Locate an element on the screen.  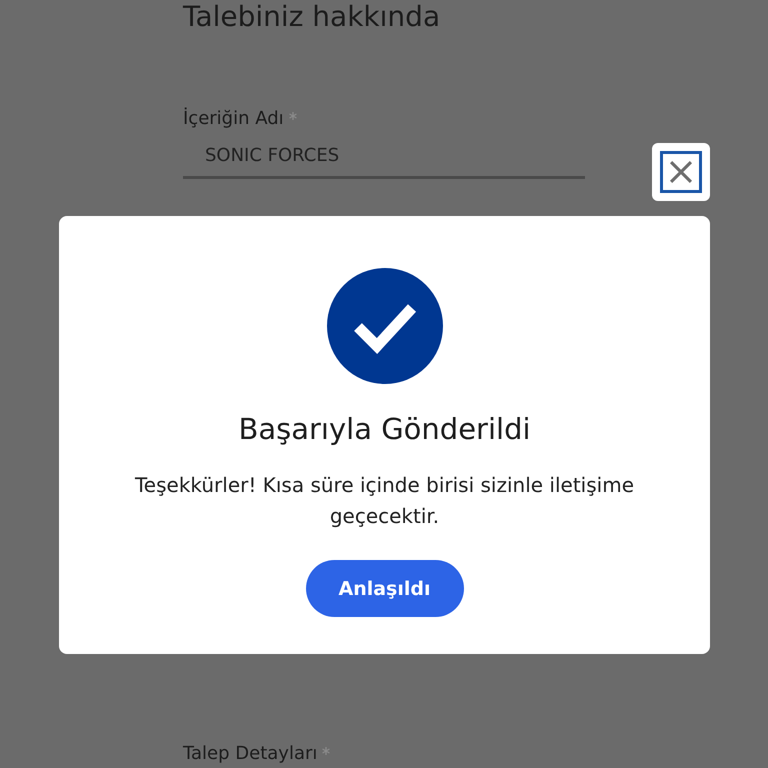
input-field: SONIC FORCES is located at coordinates (384, 162).